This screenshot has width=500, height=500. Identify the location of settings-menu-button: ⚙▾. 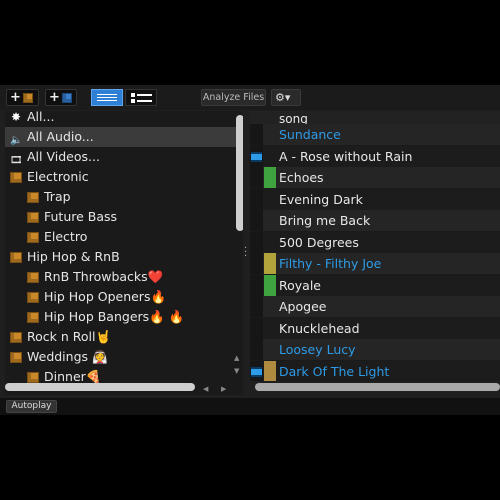
(286, 97).